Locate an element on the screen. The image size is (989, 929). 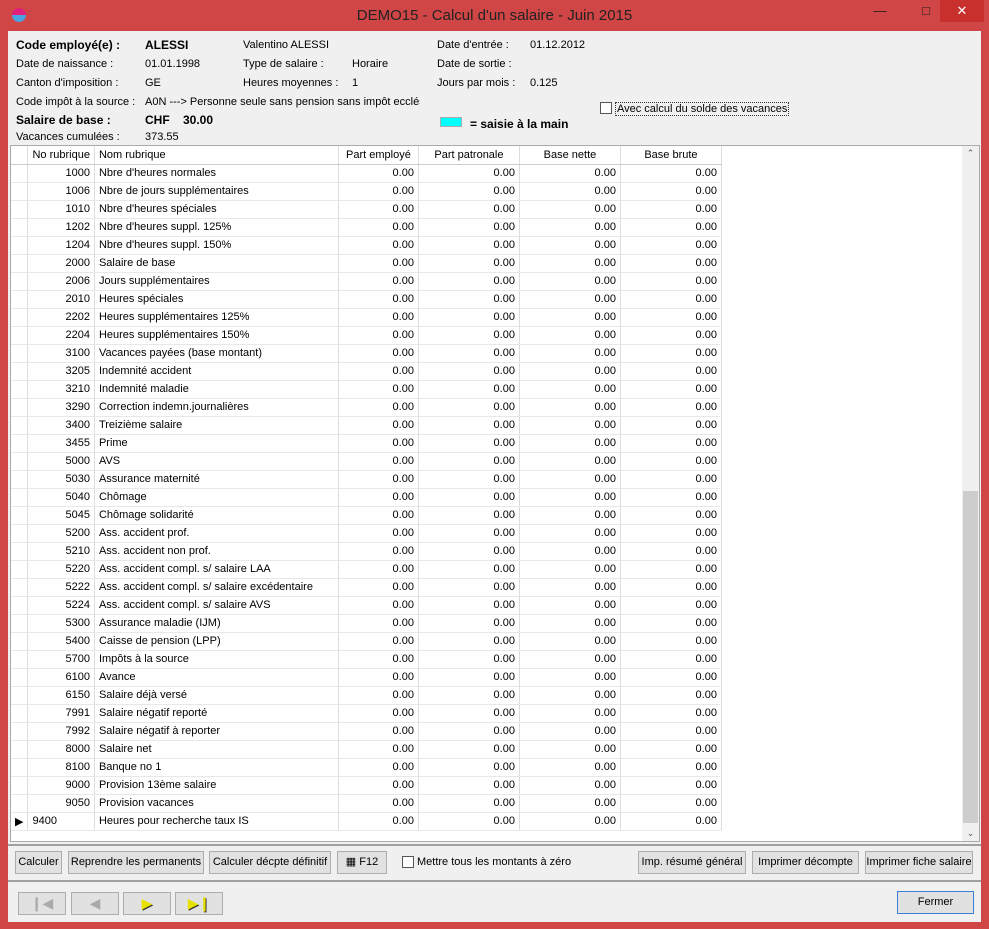
table-row: 9050 Provision vacances 0.00 0.00 0.00 0.00 is located at coordinates (366, 803).